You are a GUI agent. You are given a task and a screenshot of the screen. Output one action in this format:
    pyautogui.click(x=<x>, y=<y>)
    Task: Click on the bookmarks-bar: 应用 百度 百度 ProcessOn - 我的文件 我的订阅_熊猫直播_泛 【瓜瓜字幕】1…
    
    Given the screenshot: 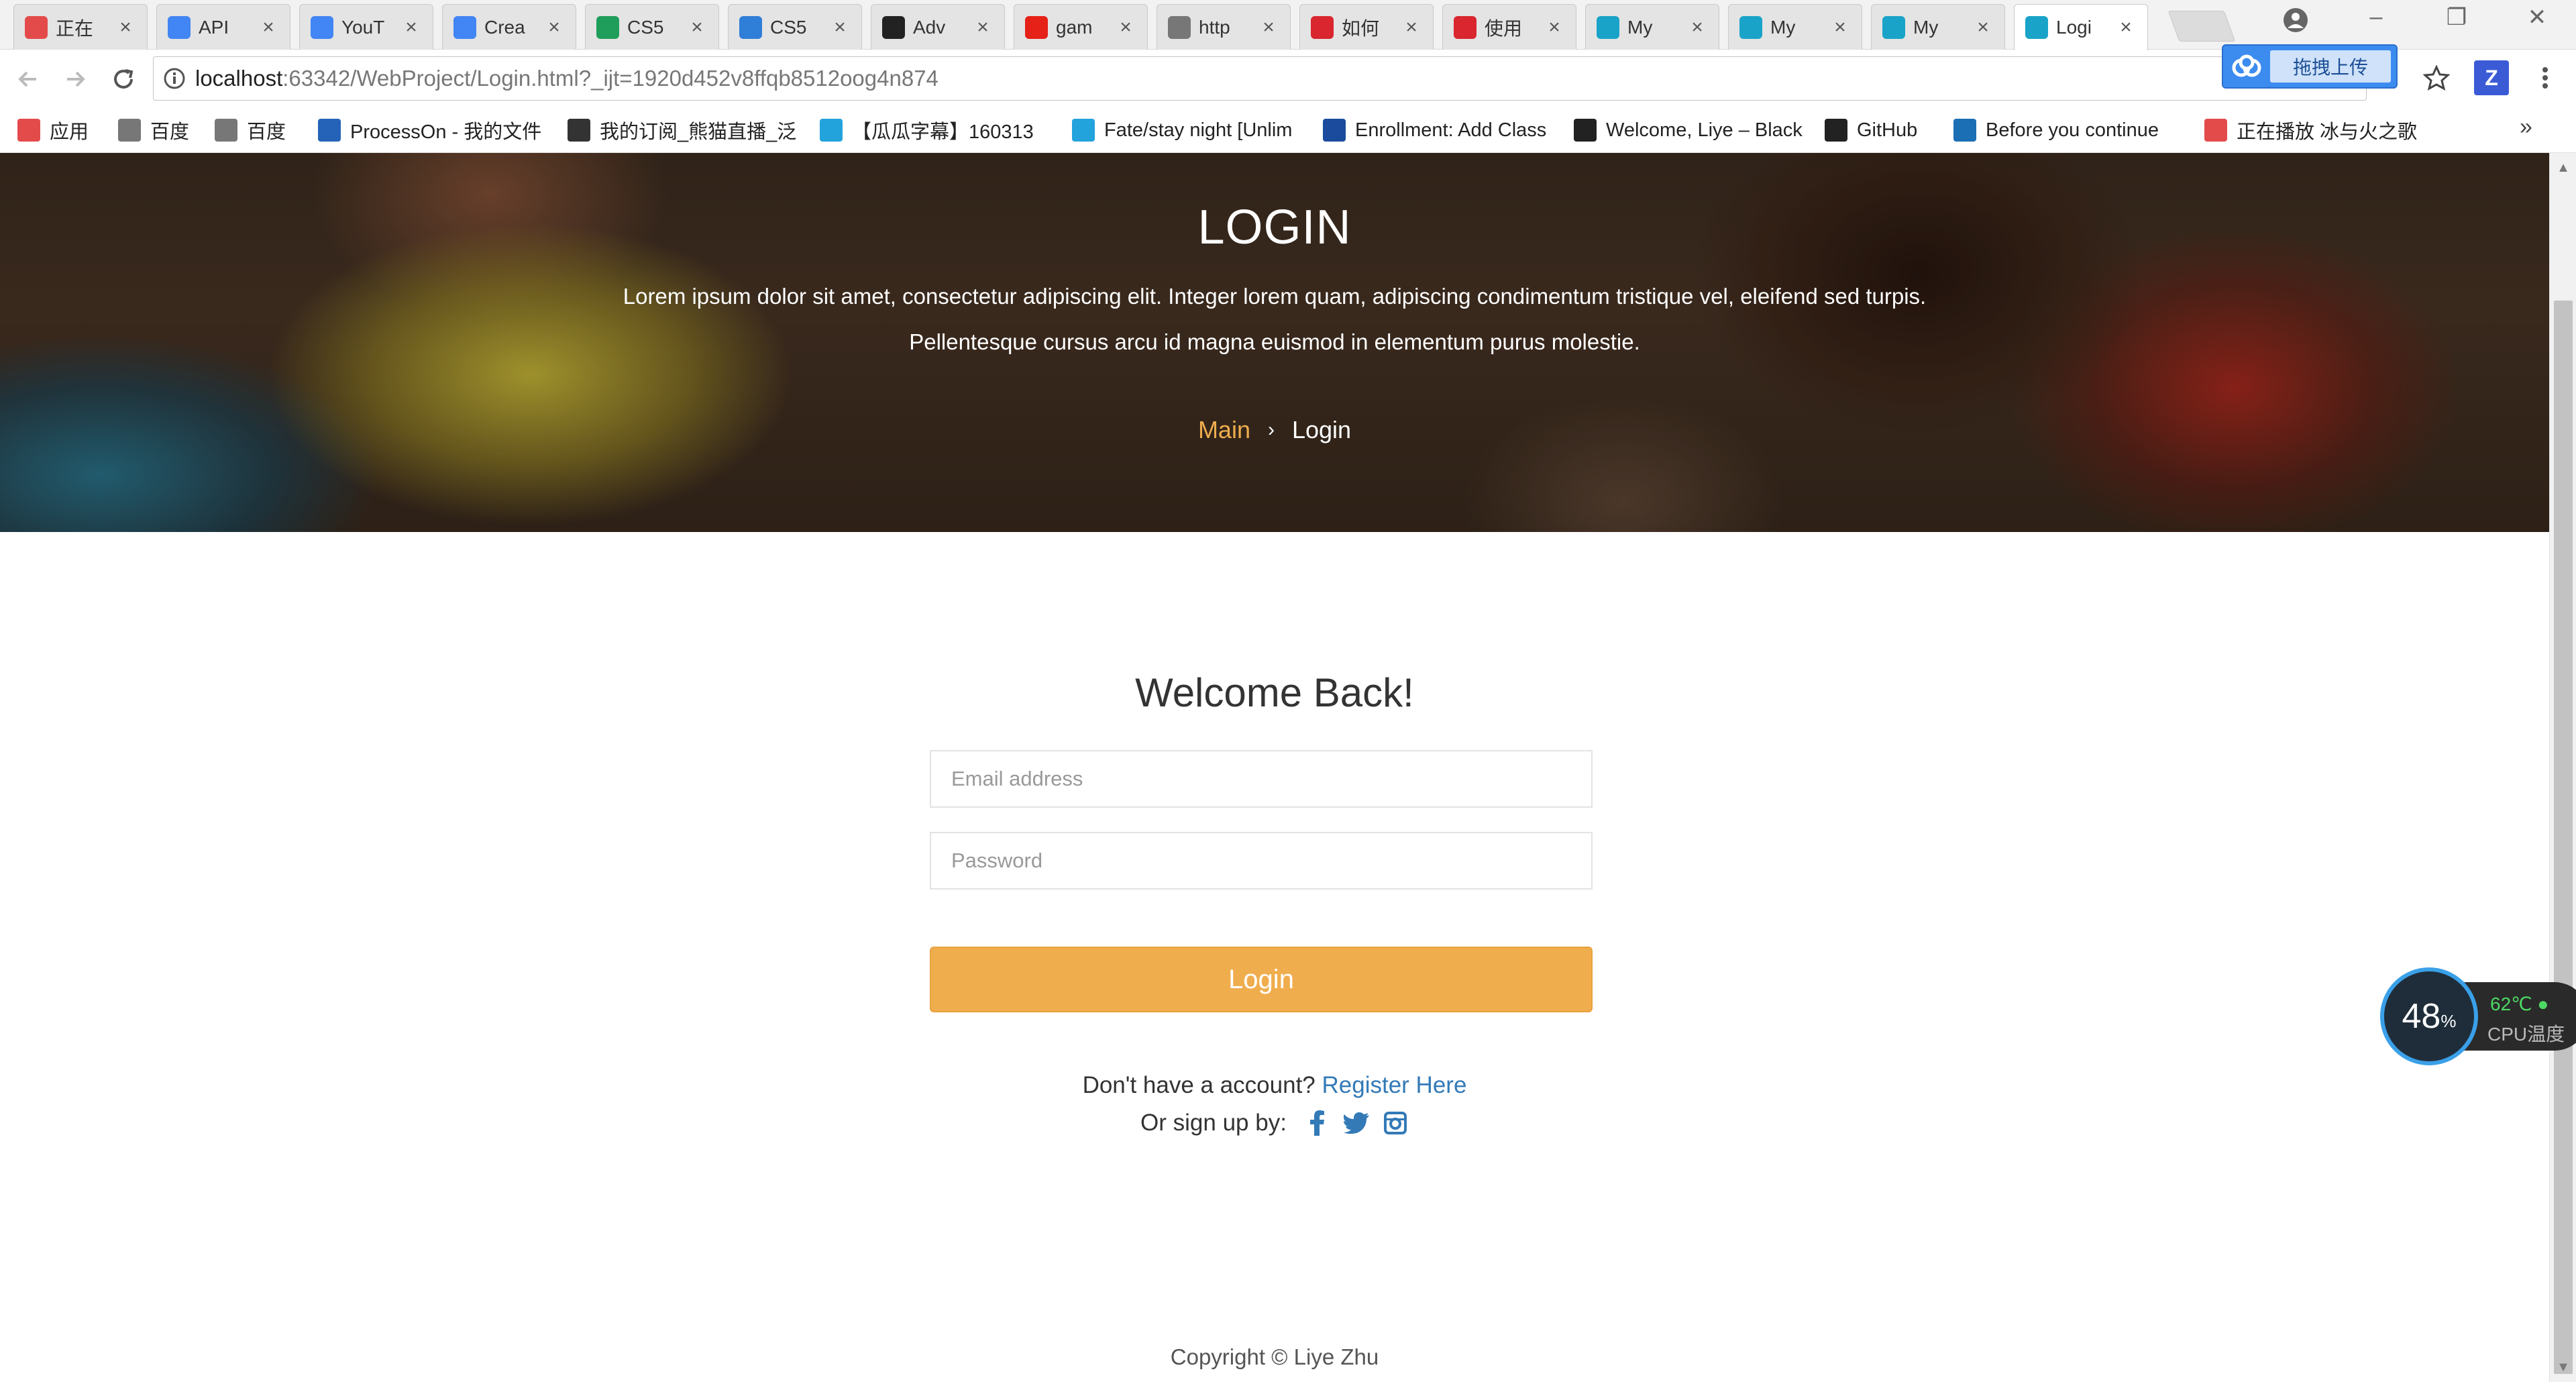 What is the action you would take?
    pyautogui.click(x=1288, y=130)
    